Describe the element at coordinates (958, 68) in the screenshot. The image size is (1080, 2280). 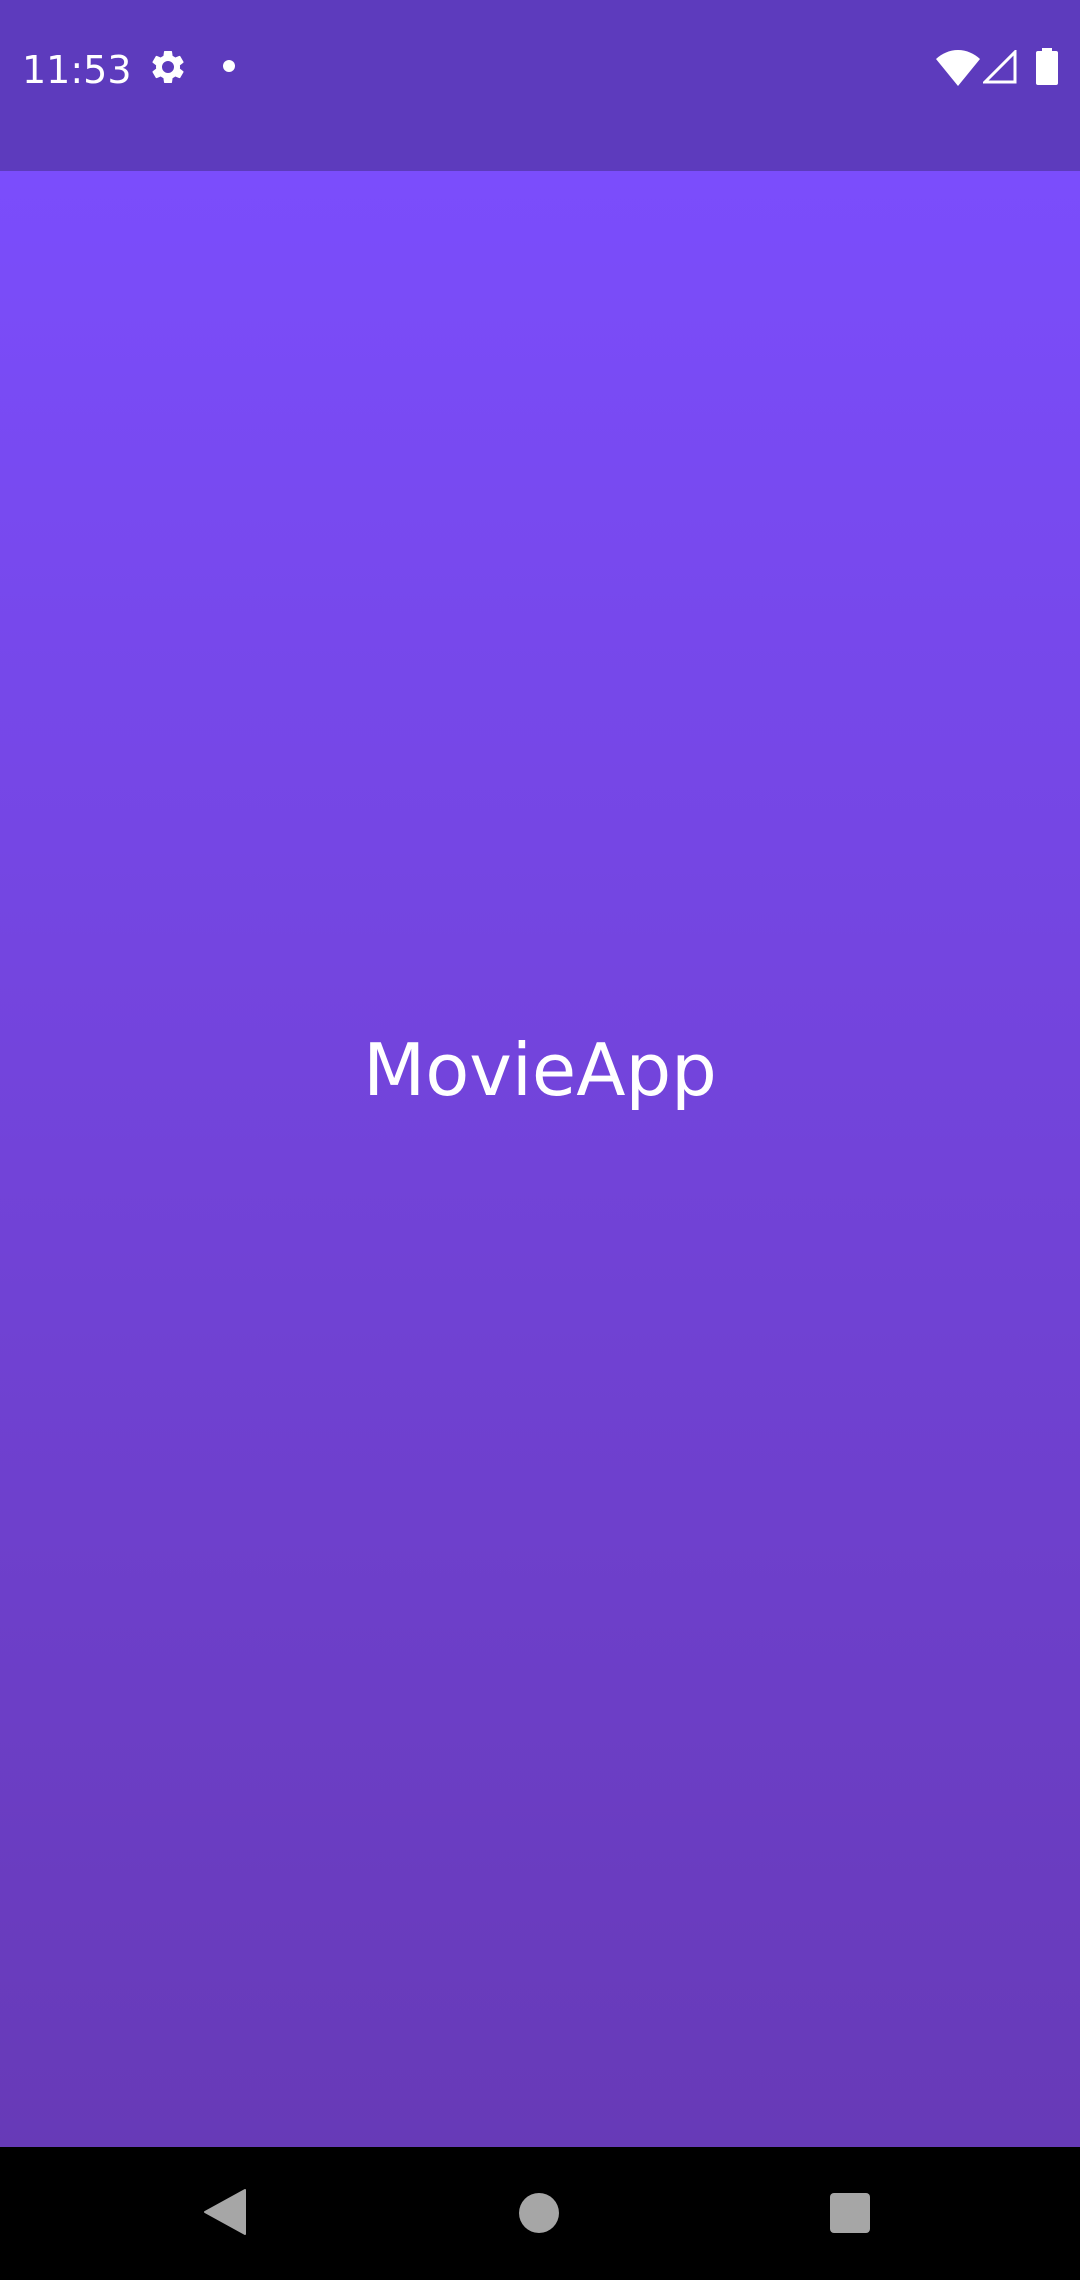
I see `wifi-icon` at that location.